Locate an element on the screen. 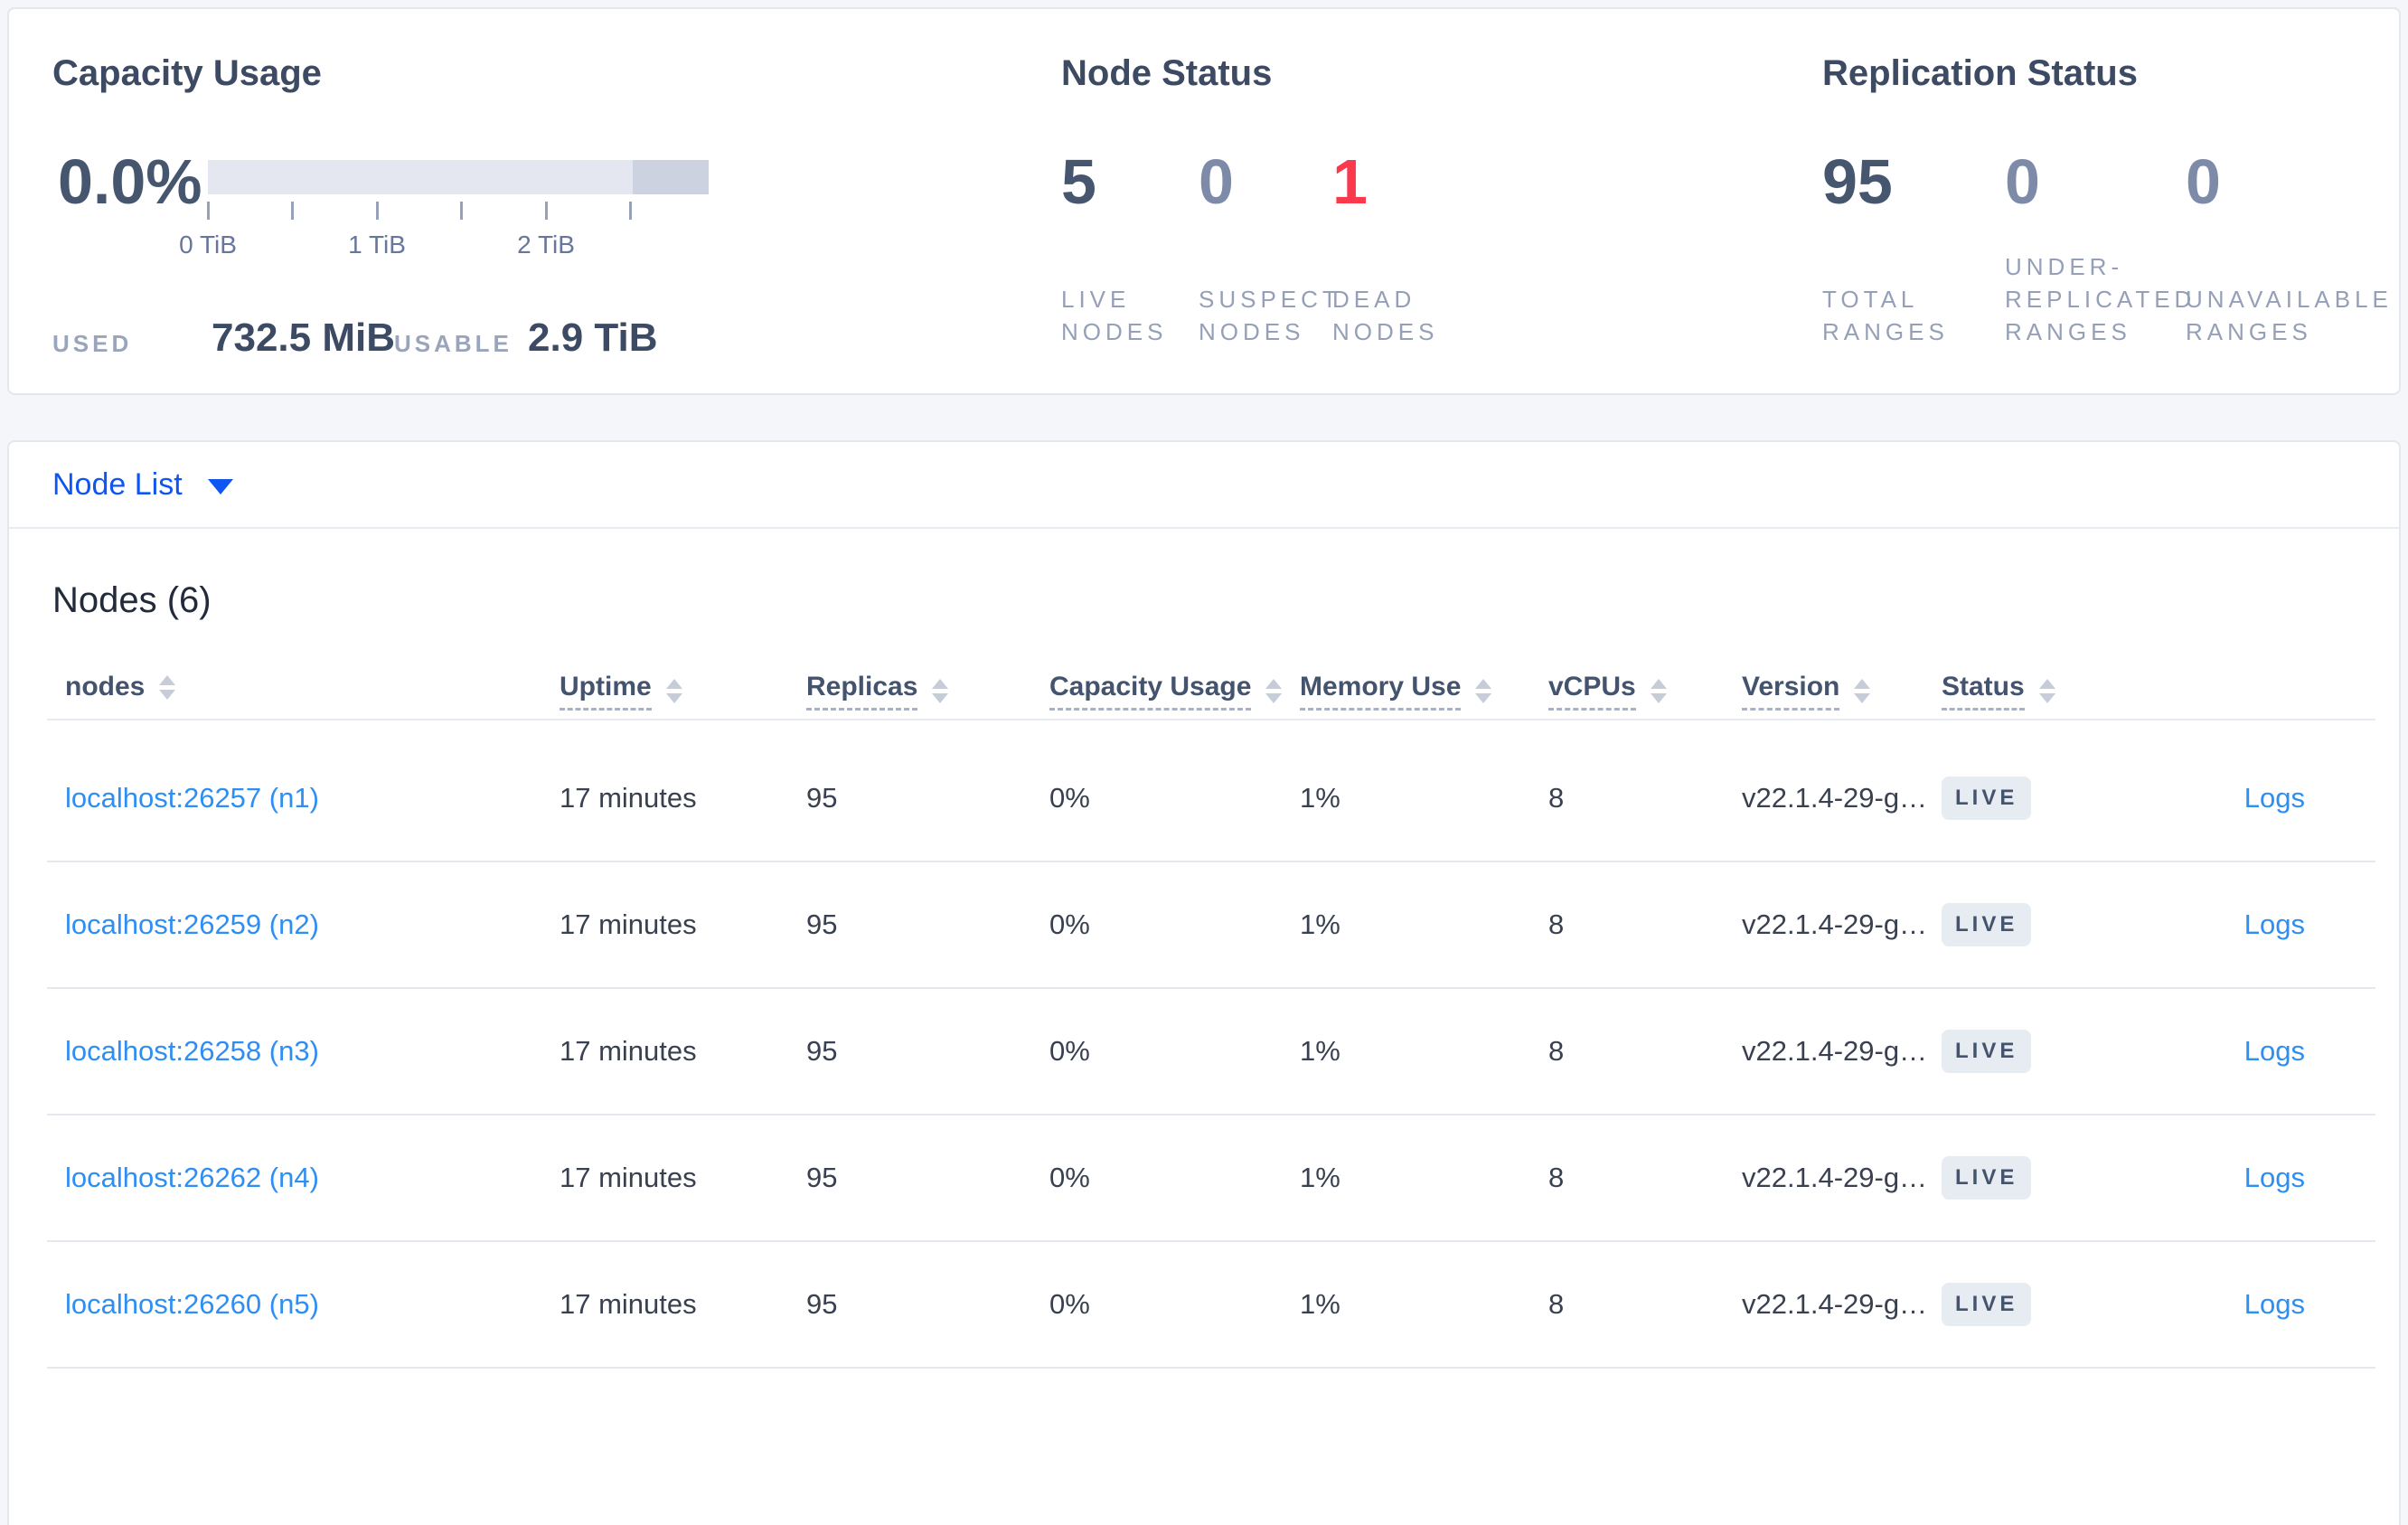 Image resolution: width=2408 pixels, height=1525 pixels. capacity-used-usable: USED 732.5 MiB USABLE 2.9 TiB is located at coordinates (404, 342).